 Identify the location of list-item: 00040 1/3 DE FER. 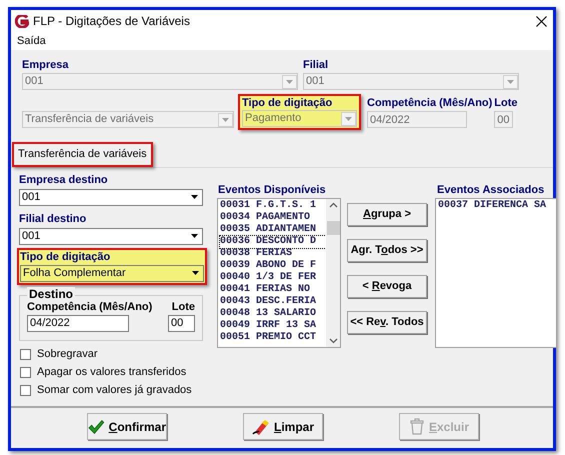
(273, 278).